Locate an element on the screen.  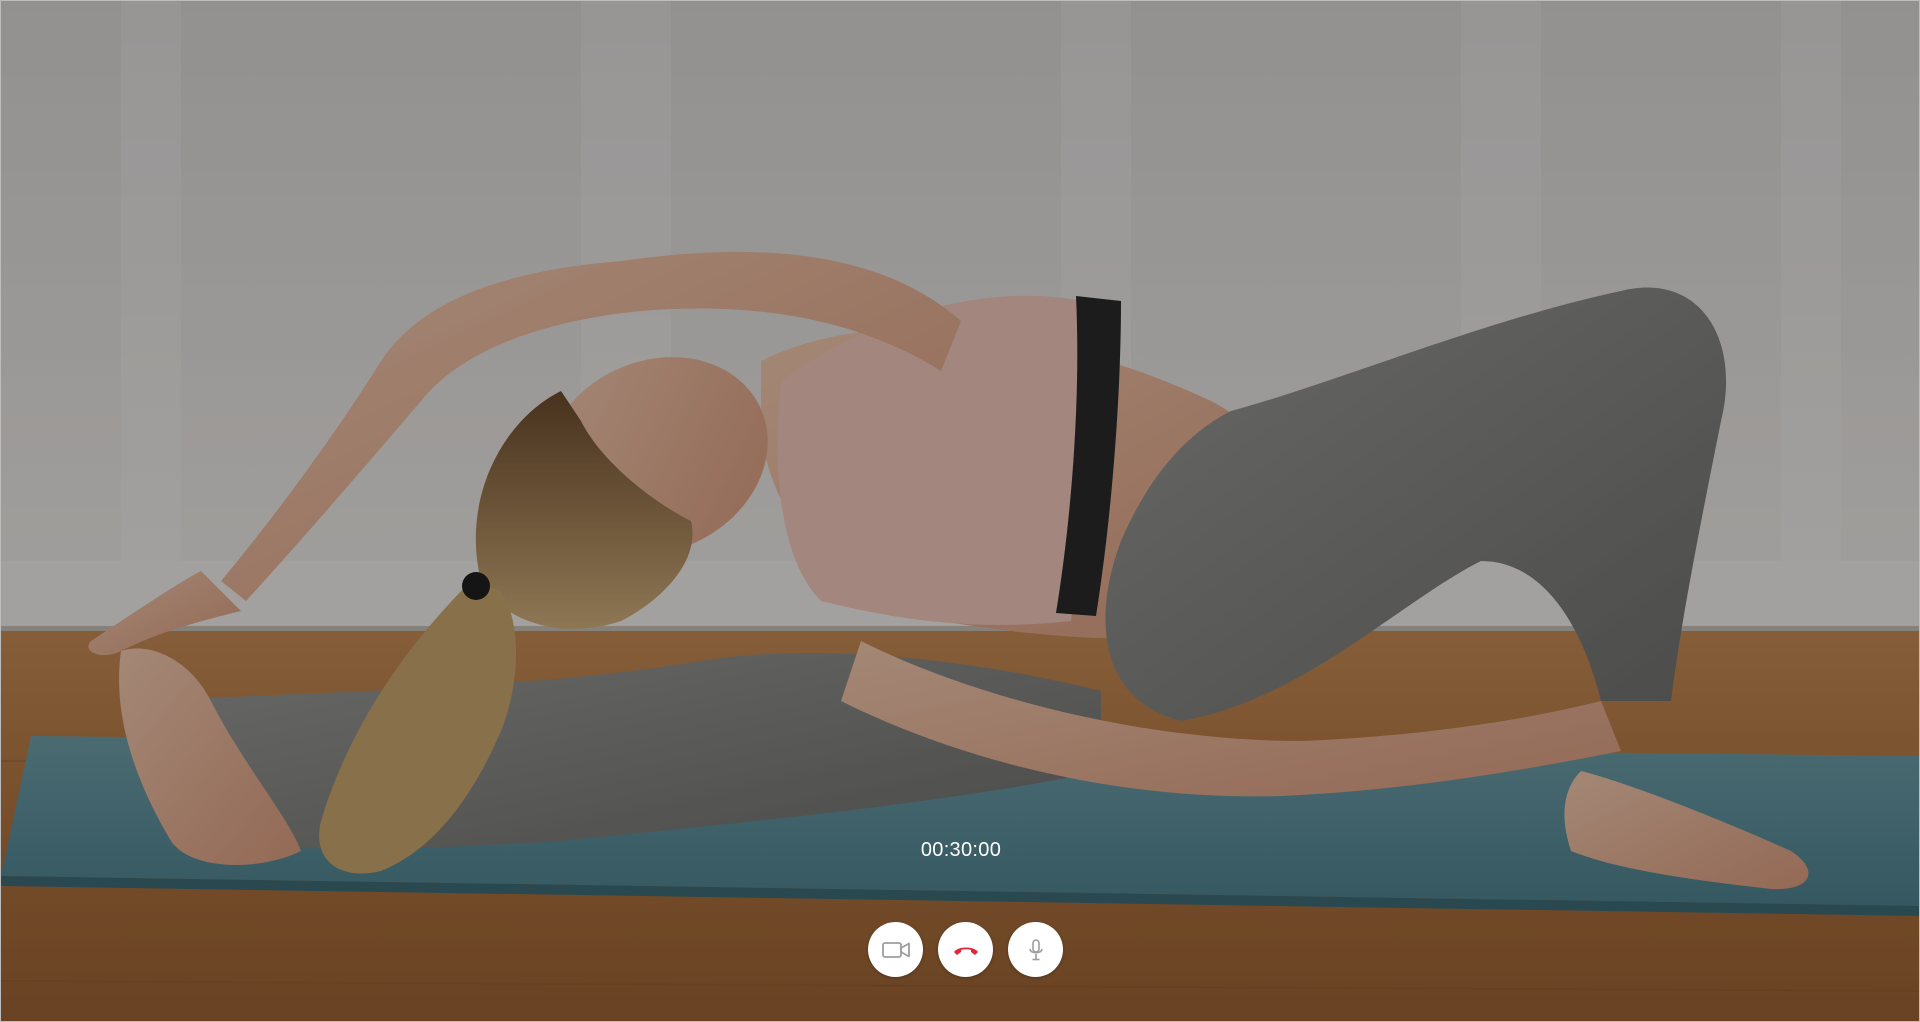
mute-toggle-button is located at coordinates (1035, 949).